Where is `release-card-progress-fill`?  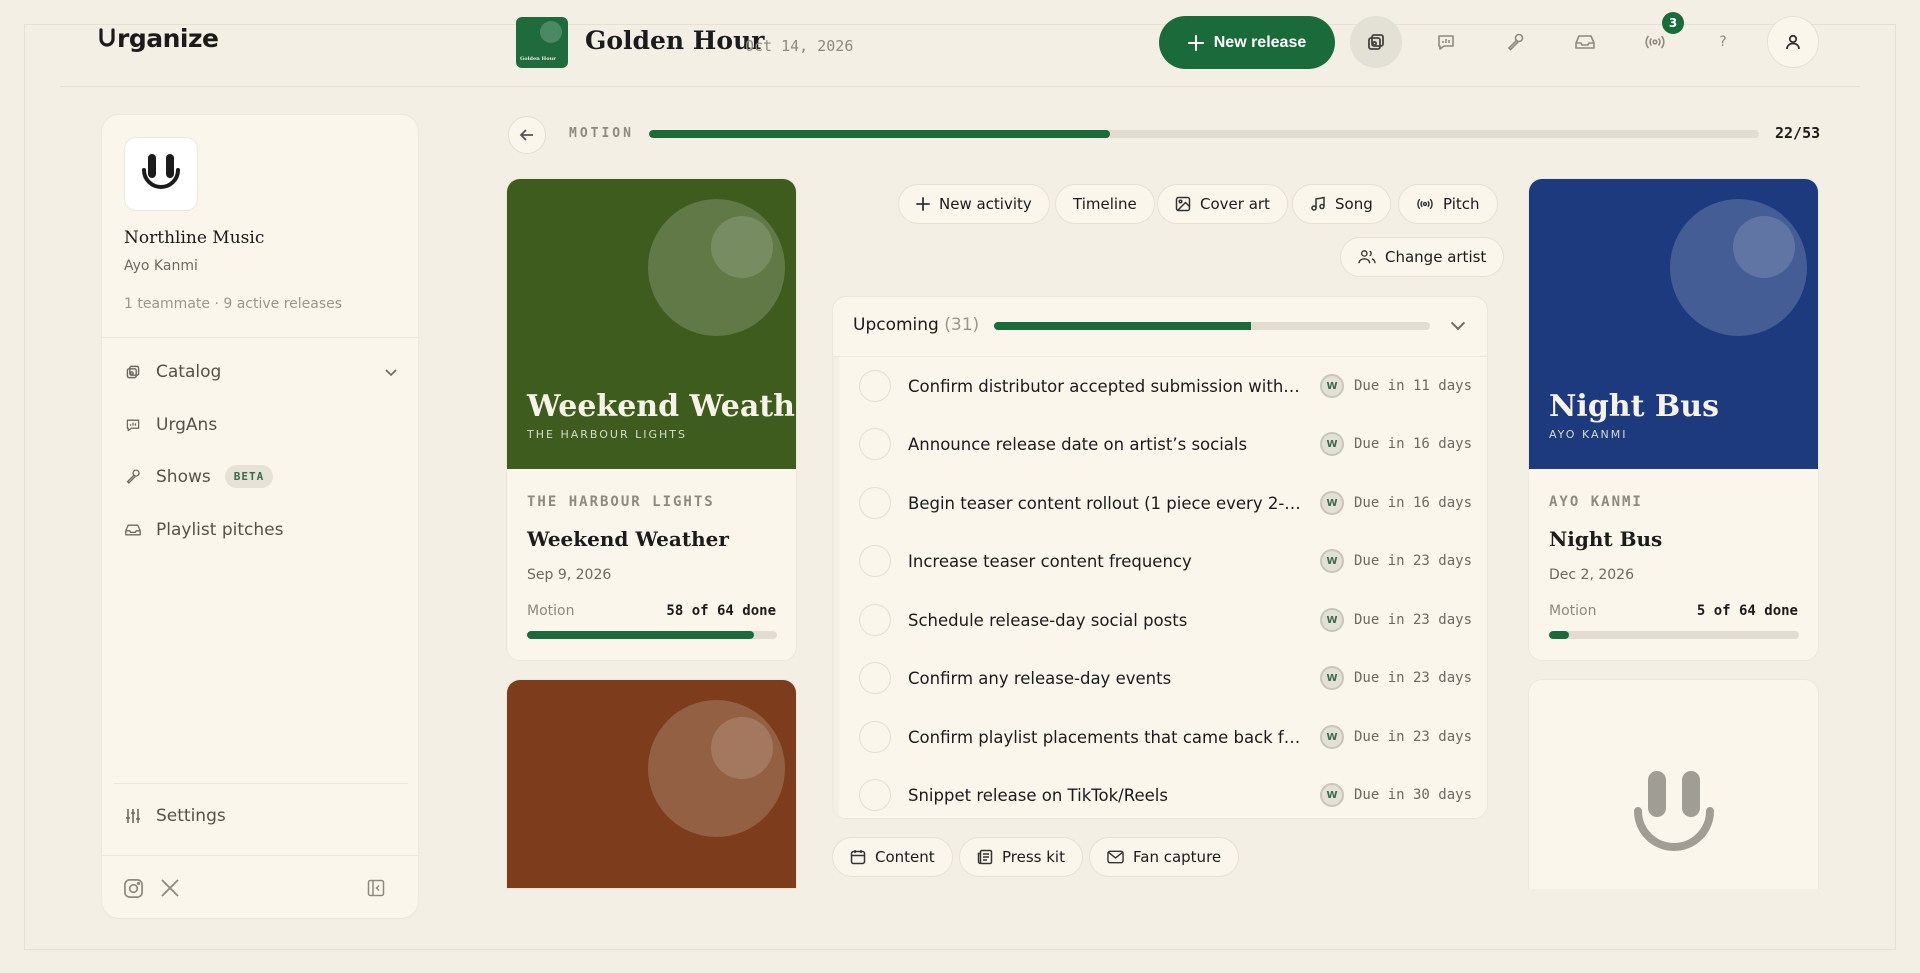 release-card-progress-fill is located at coordinates (1559, 635).